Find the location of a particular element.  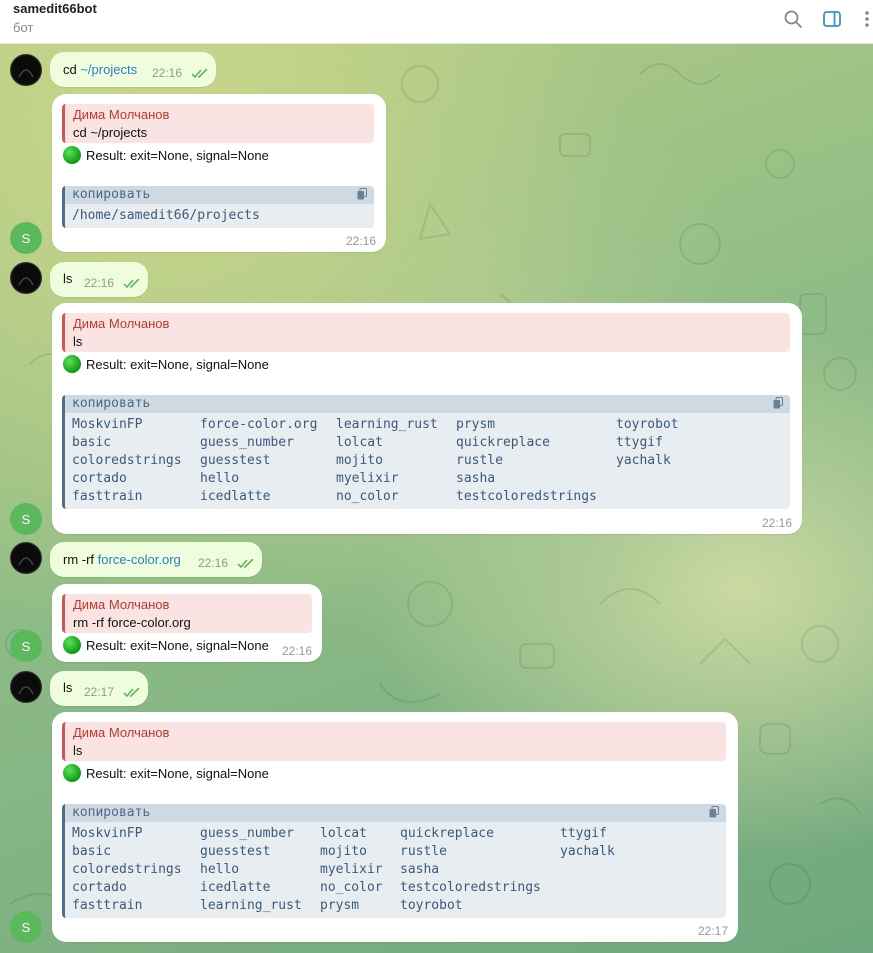

message-text: rm -rf force-color.org is located at coordinates (122, 559).